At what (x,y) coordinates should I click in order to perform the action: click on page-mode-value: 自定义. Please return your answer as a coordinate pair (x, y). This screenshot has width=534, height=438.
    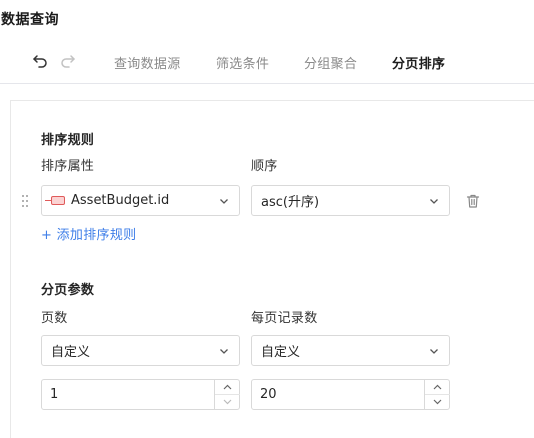
    Looking at the image, I should click on (71, 352).